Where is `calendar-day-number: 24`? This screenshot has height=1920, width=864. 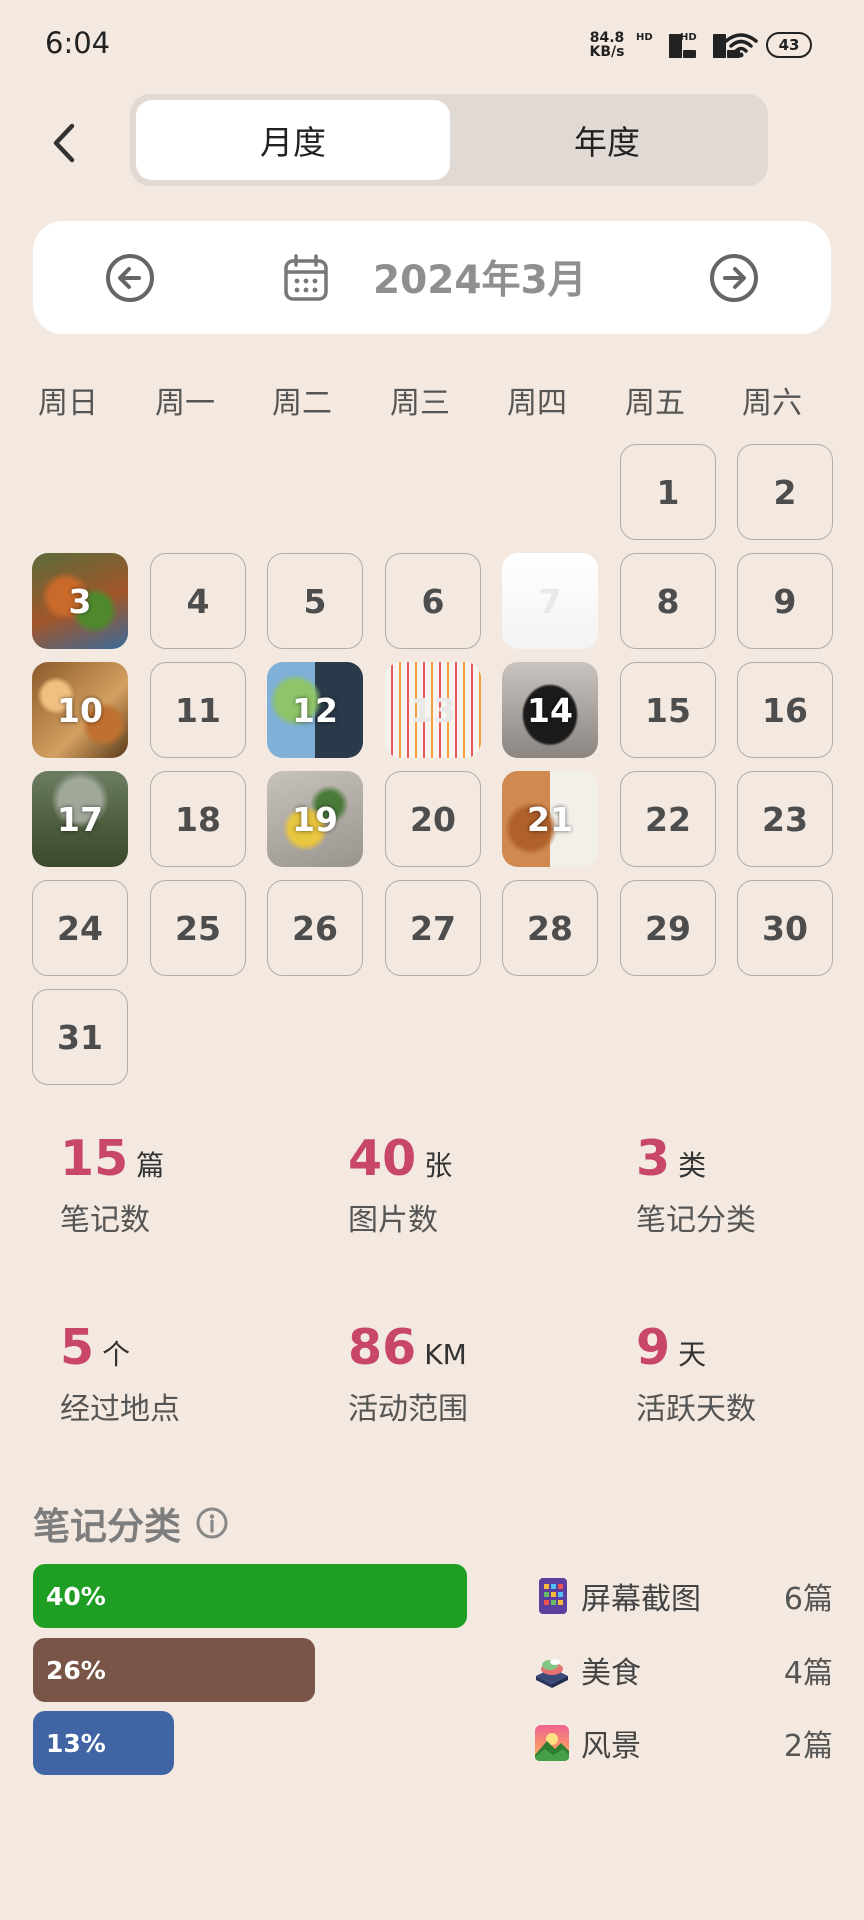 calendar-day-number: 24 is located at coordinates (80, 928).